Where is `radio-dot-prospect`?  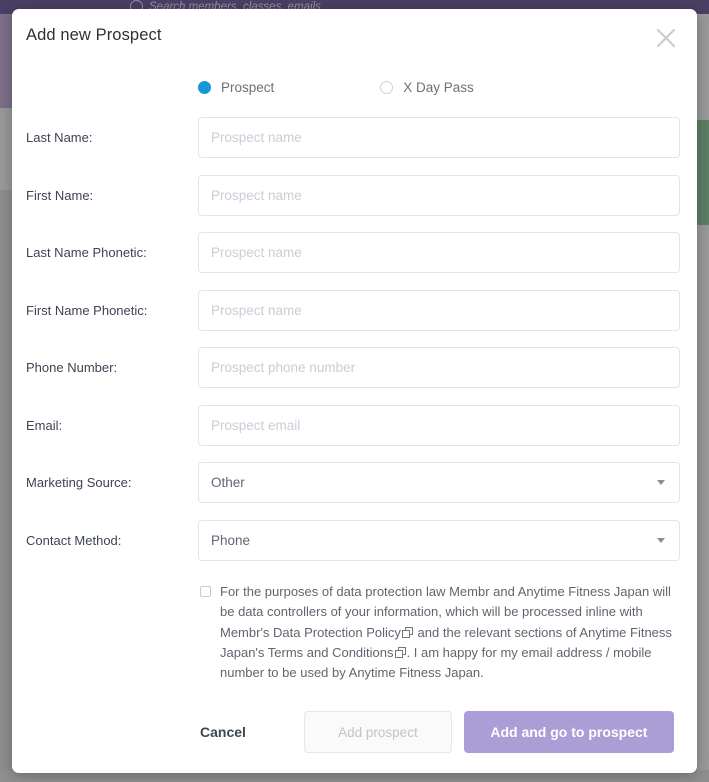 radio-dot-prospect is located at coordinates (204, 87).